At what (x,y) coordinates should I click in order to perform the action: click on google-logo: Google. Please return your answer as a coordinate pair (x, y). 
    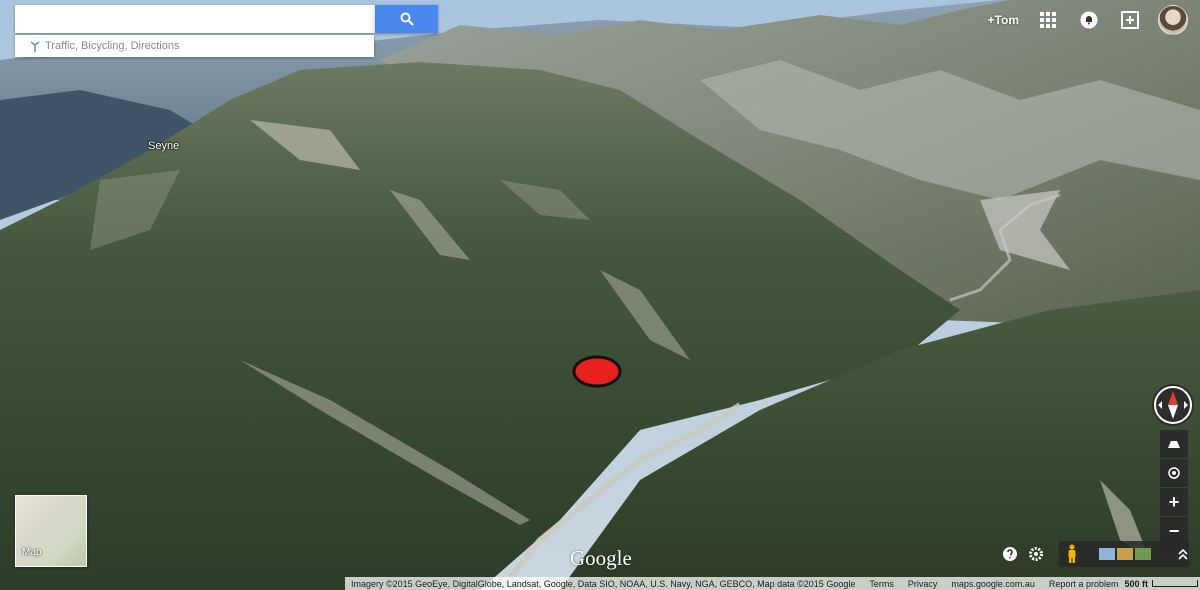
    Looking at the image, I should click on (601, 558).